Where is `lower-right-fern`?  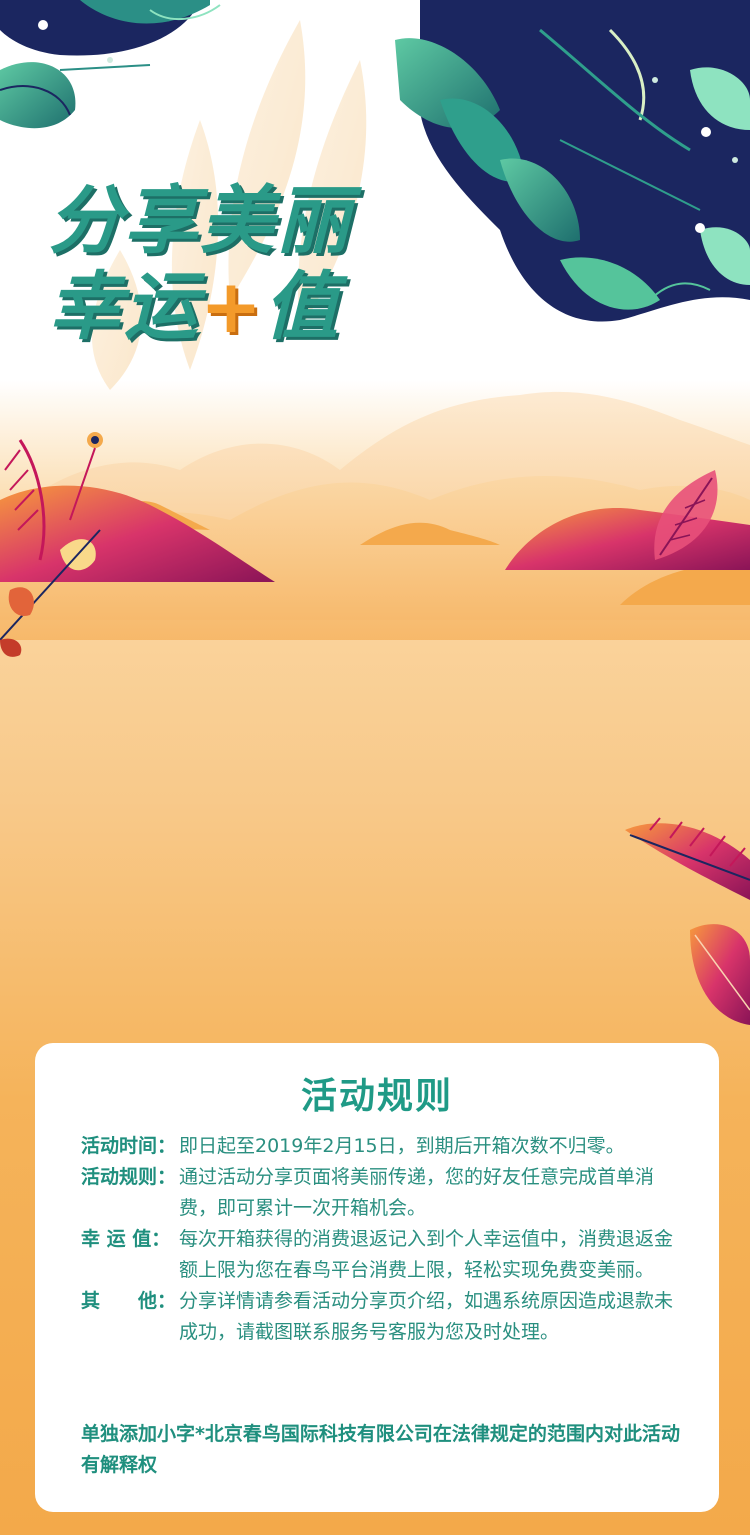 lower-right-fern is located at coordinates (687, 921).